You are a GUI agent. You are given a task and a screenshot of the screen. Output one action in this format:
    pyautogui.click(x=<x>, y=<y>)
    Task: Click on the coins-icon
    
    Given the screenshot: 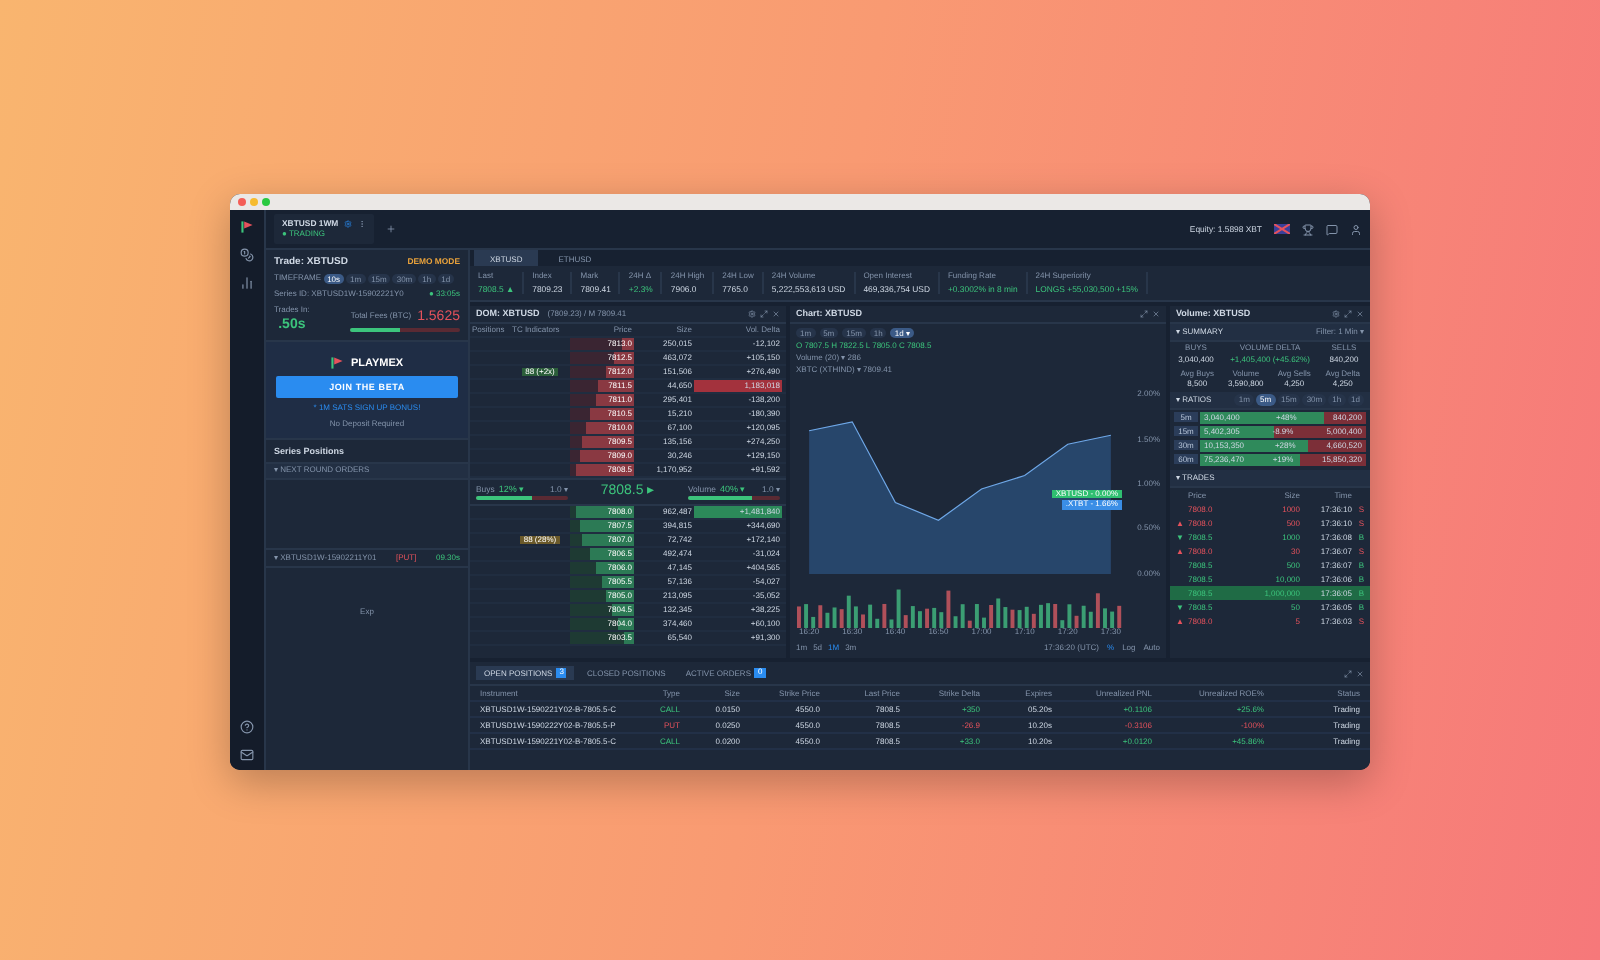 What is the action you would take?
    pyautogui.click(x=247, y=255)
    